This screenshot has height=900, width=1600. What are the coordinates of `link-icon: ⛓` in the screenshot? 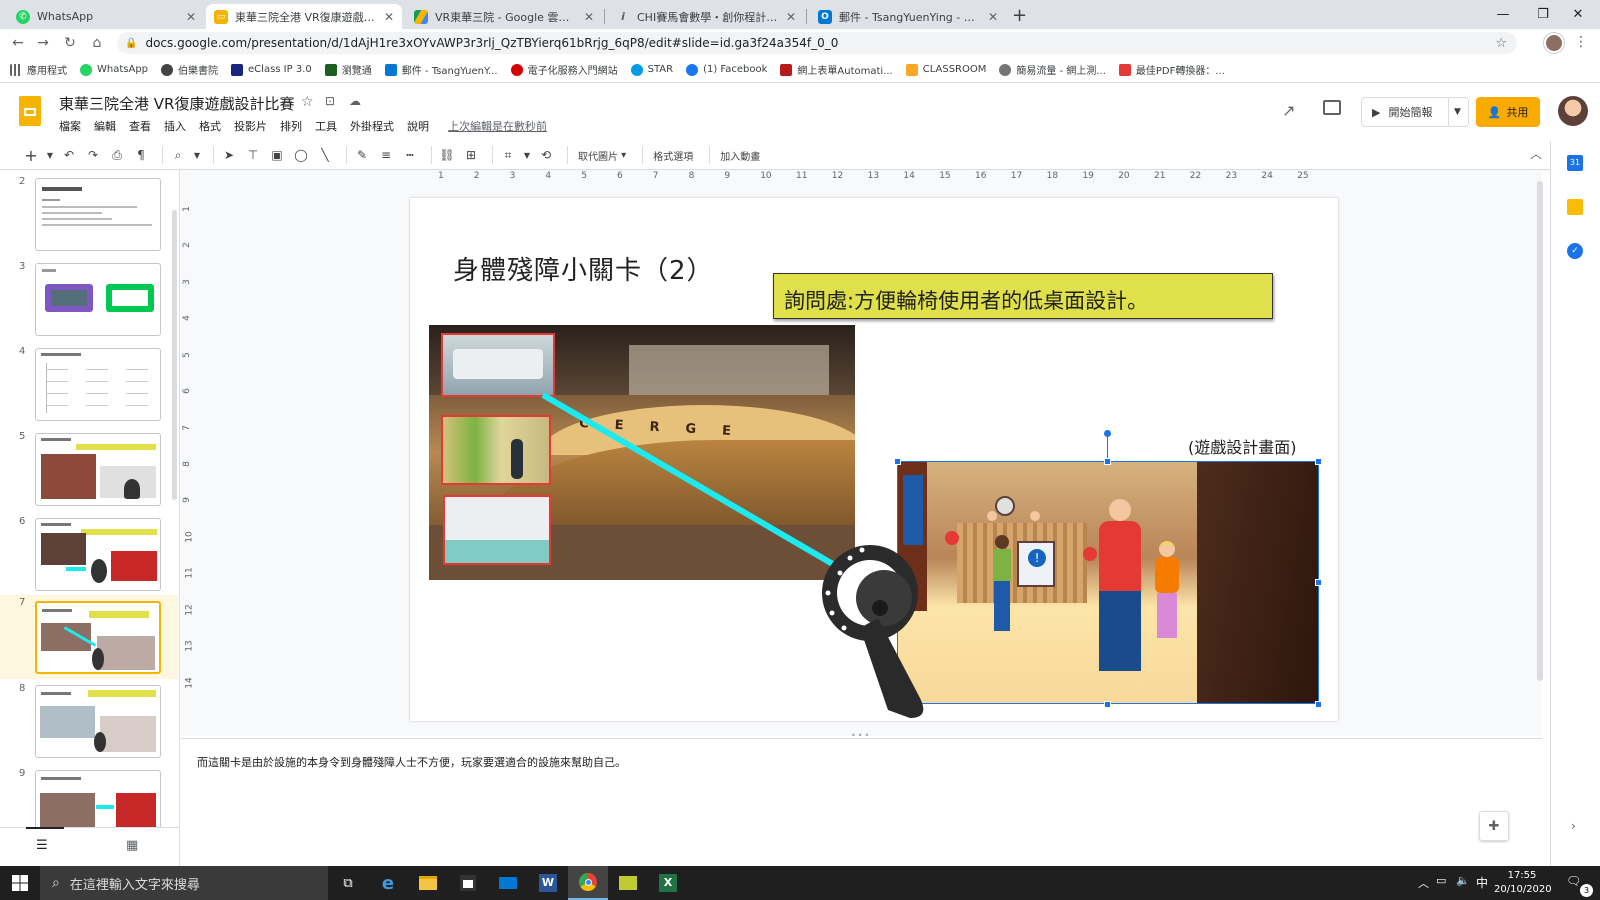 It's located at (447, 155).